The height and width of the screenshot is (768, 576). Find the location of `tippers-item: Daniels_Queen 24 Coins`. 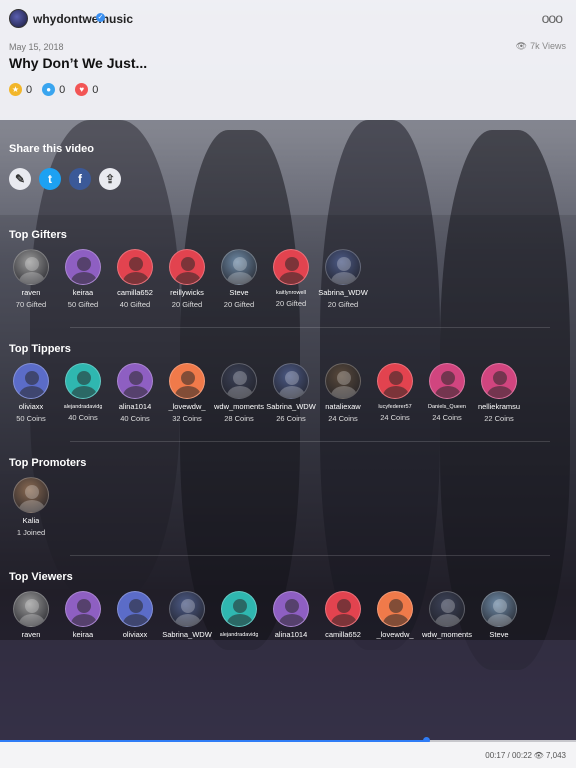

tippers-item: Daniels_Queen 24 Coins is located at coordinates (447, 393).